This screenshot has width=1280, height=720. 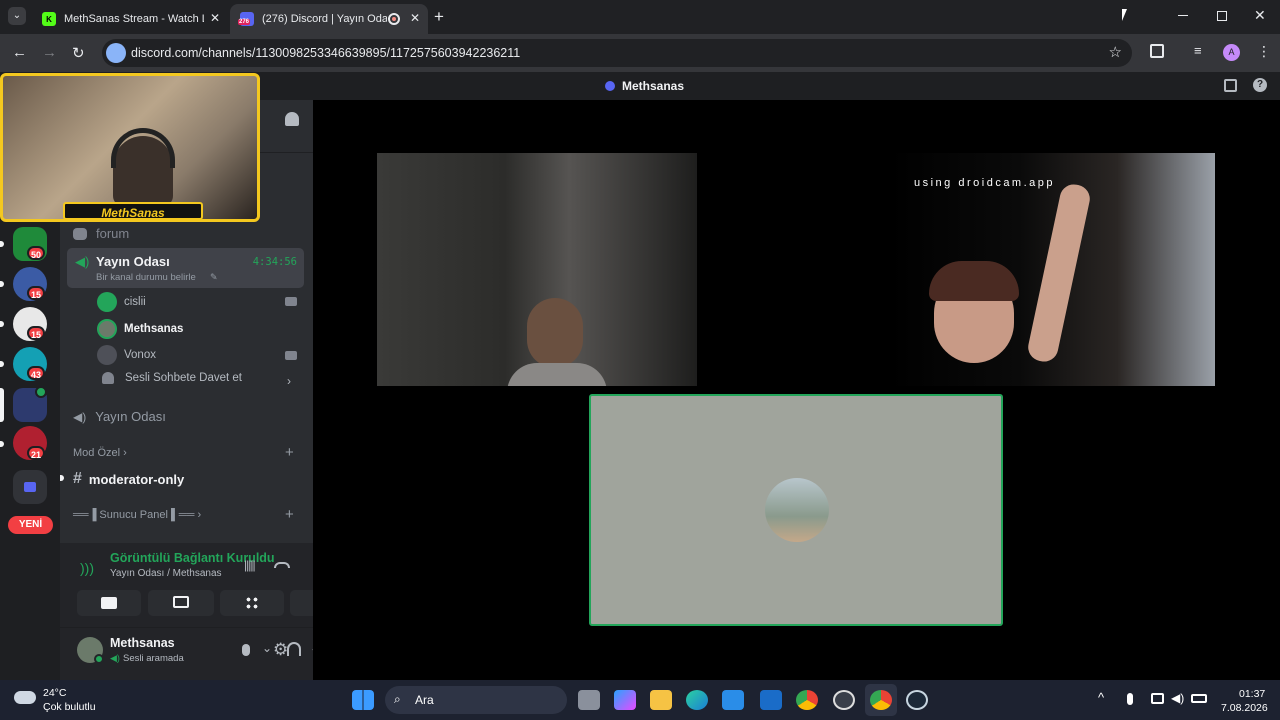 What do you see at coordinates (36, 293) in the screenshot?
I see `mention-badge: 15` at bounding box center [36, 293].